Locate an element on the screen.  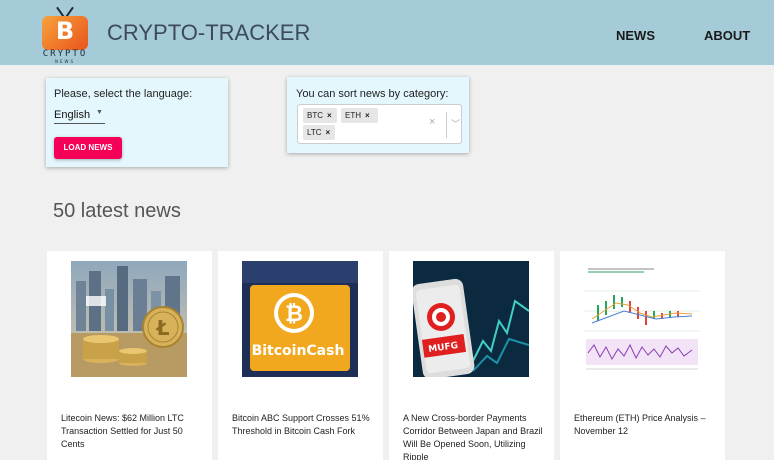
crypto-news-logo: B CRYPTO NEWS is located at coordinates (65, 34).